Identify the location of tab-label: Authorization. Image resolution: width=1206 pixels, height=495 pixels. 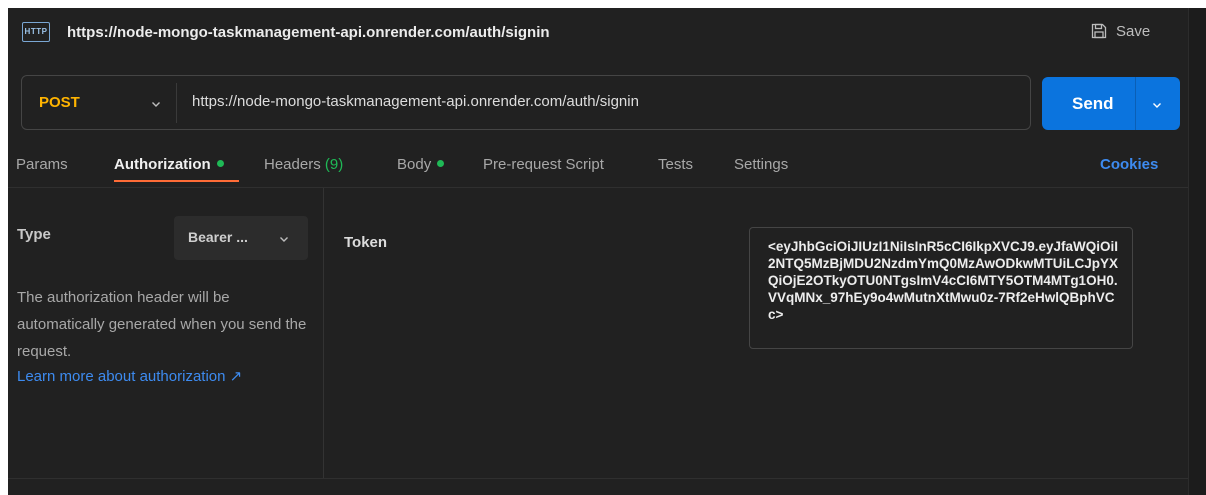
(162, 164).